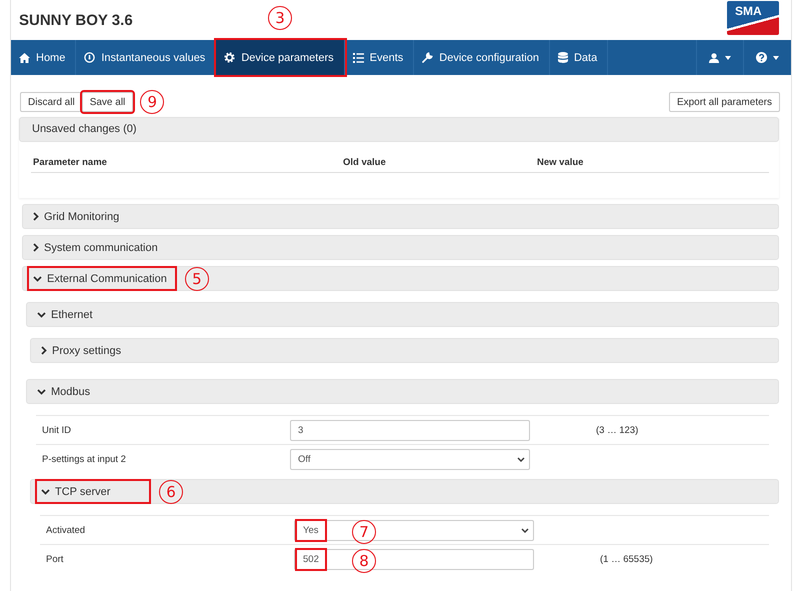 The height and width of the screenshot is (591, 802). Describe the element at coordinates (76, 20) in the screenshot. I see `page-title: SUNNY BOY 3.6` at that location.